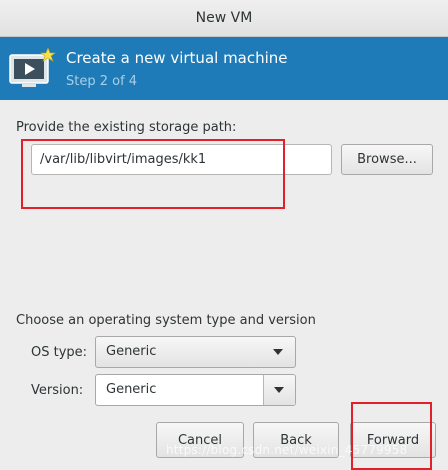  I want to click on window-titlebar: New VM, so click(224, 18).